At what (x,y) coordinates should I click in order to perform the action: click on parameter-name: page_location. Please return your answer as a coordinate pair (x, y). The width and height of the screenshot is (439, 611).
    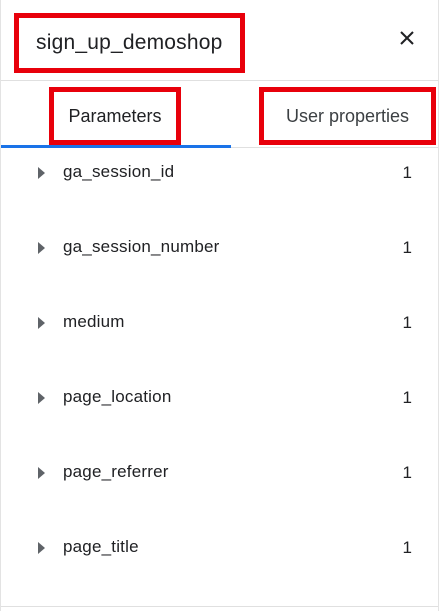
    Looking at the image, I should click on (117, 396).